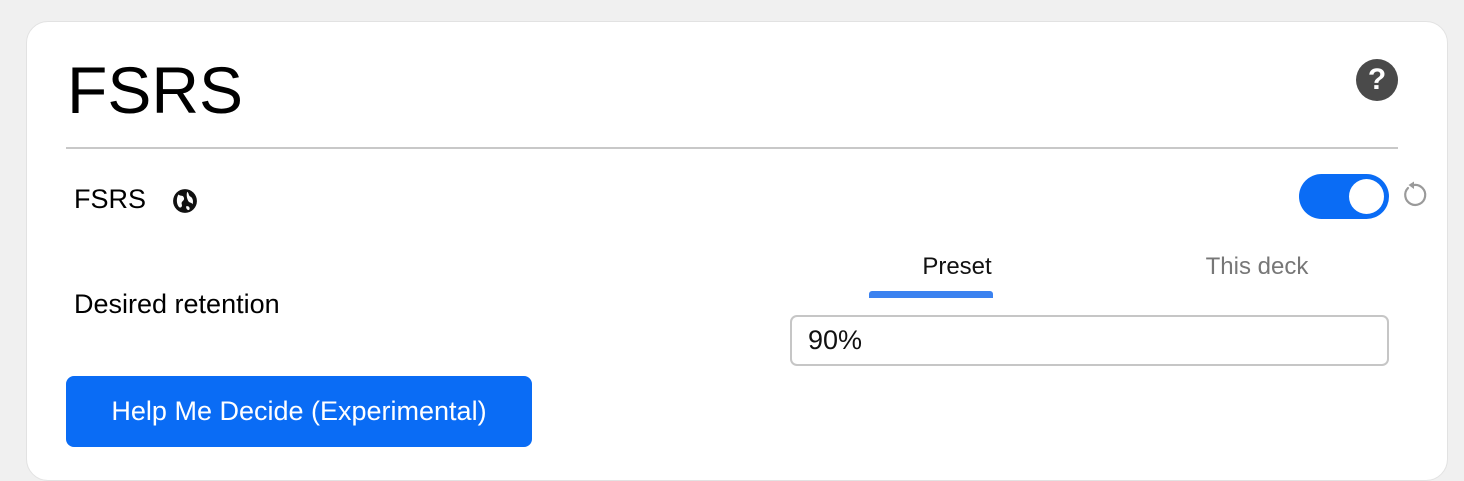 Image resolution: width=1464 pixels, height=481 pixels. What do you see at coordinates (299, 411) in the screenshot?
I see `help-me-decide-button: Help Me Decide (Experimental)` at bounding box center [299, 411].